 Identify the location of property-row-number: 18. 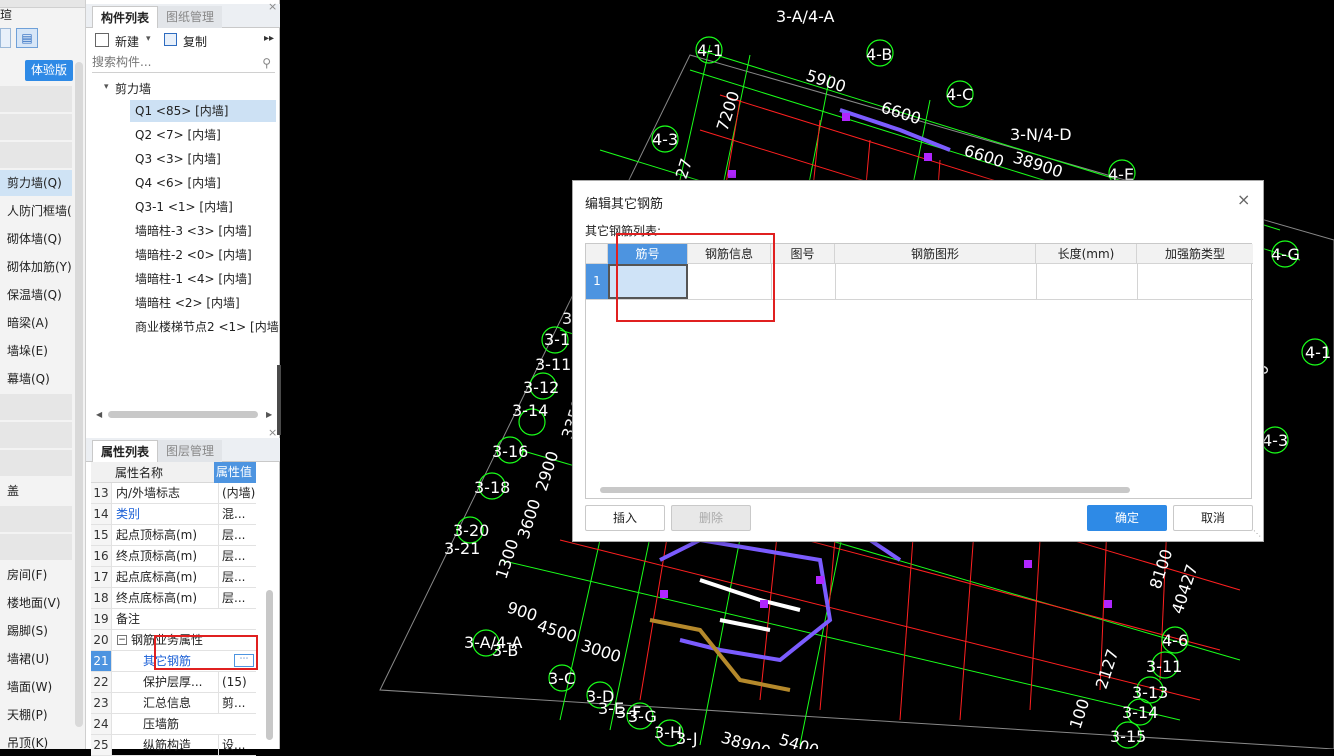
(101, 598).